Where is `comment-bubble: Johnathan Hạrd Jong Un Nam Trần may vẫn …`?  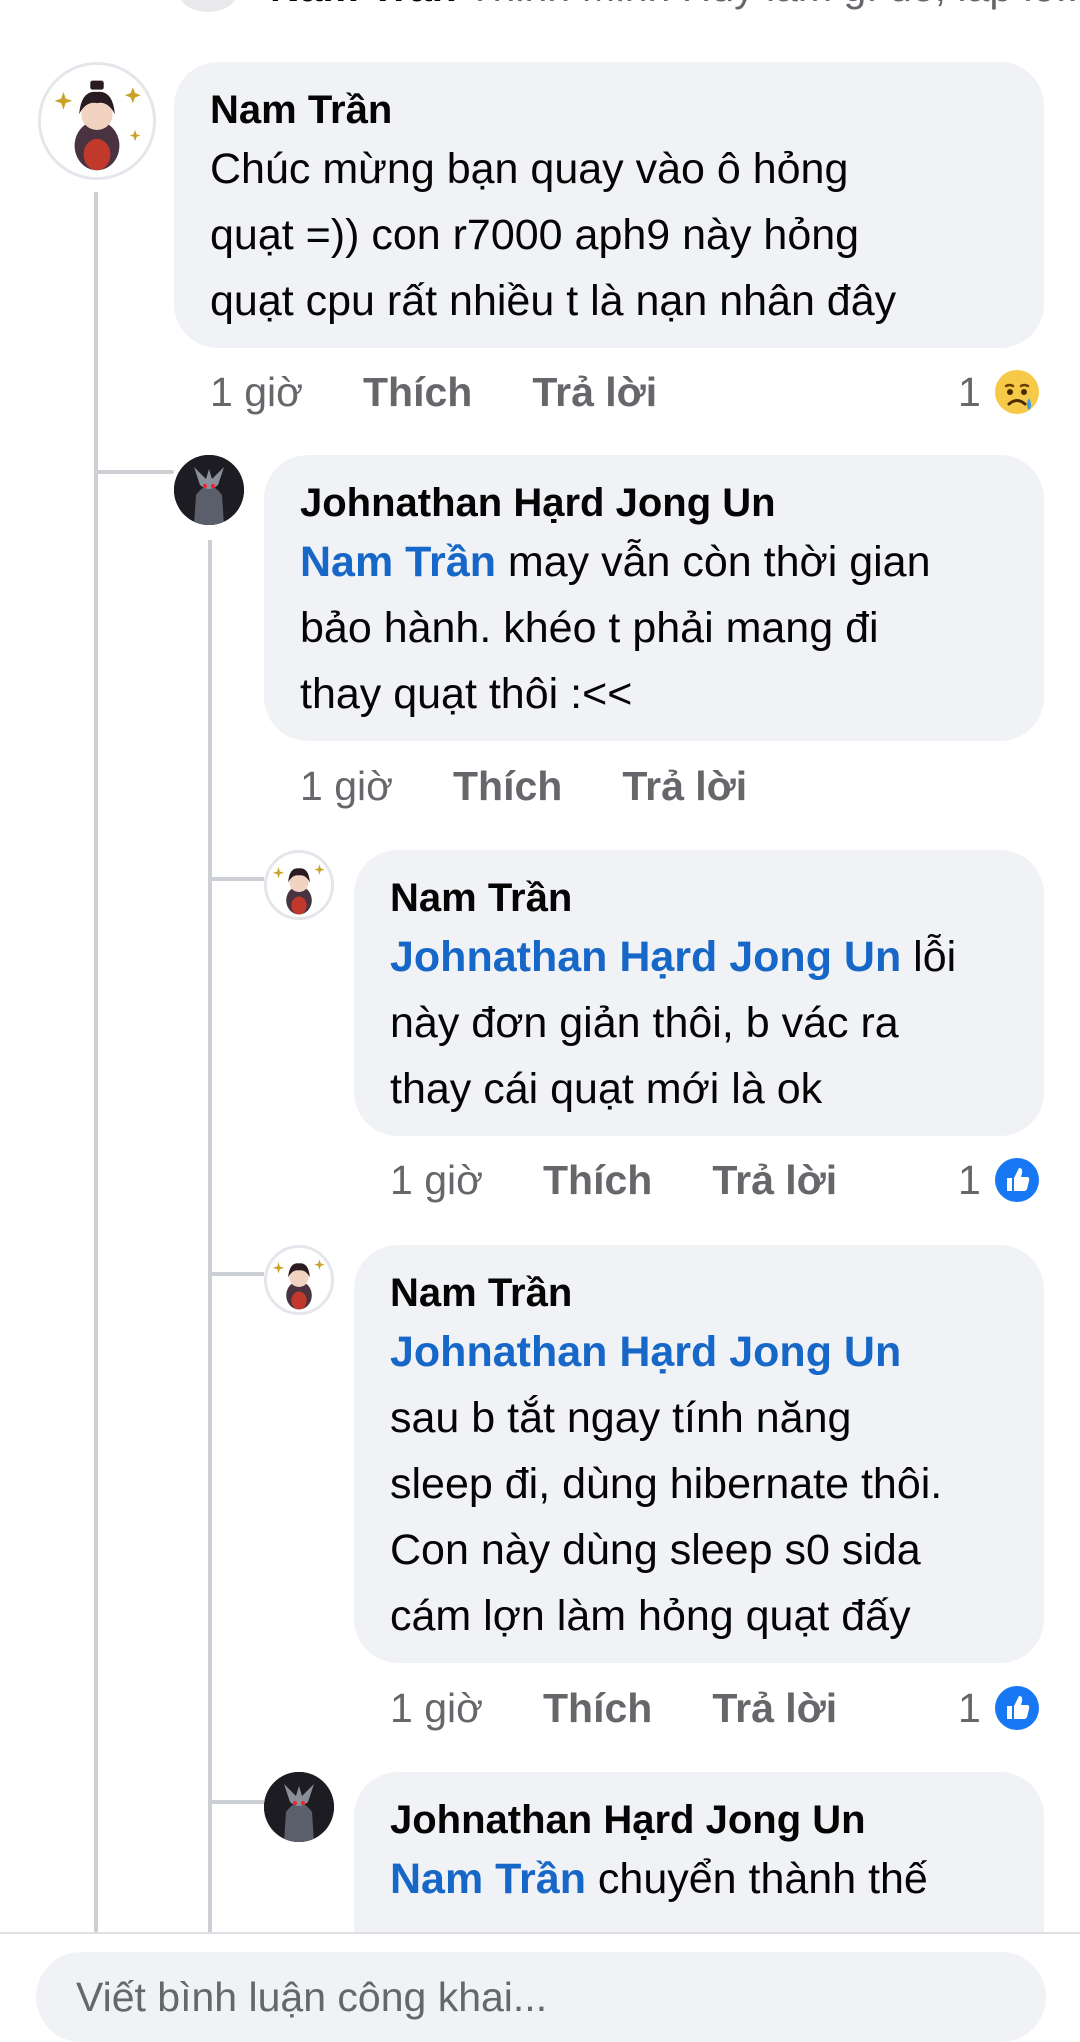
comment-bubble: Johnathan Hạrd Jong Un Nam Trần may vẫn … is located at coordinates (654, 598).